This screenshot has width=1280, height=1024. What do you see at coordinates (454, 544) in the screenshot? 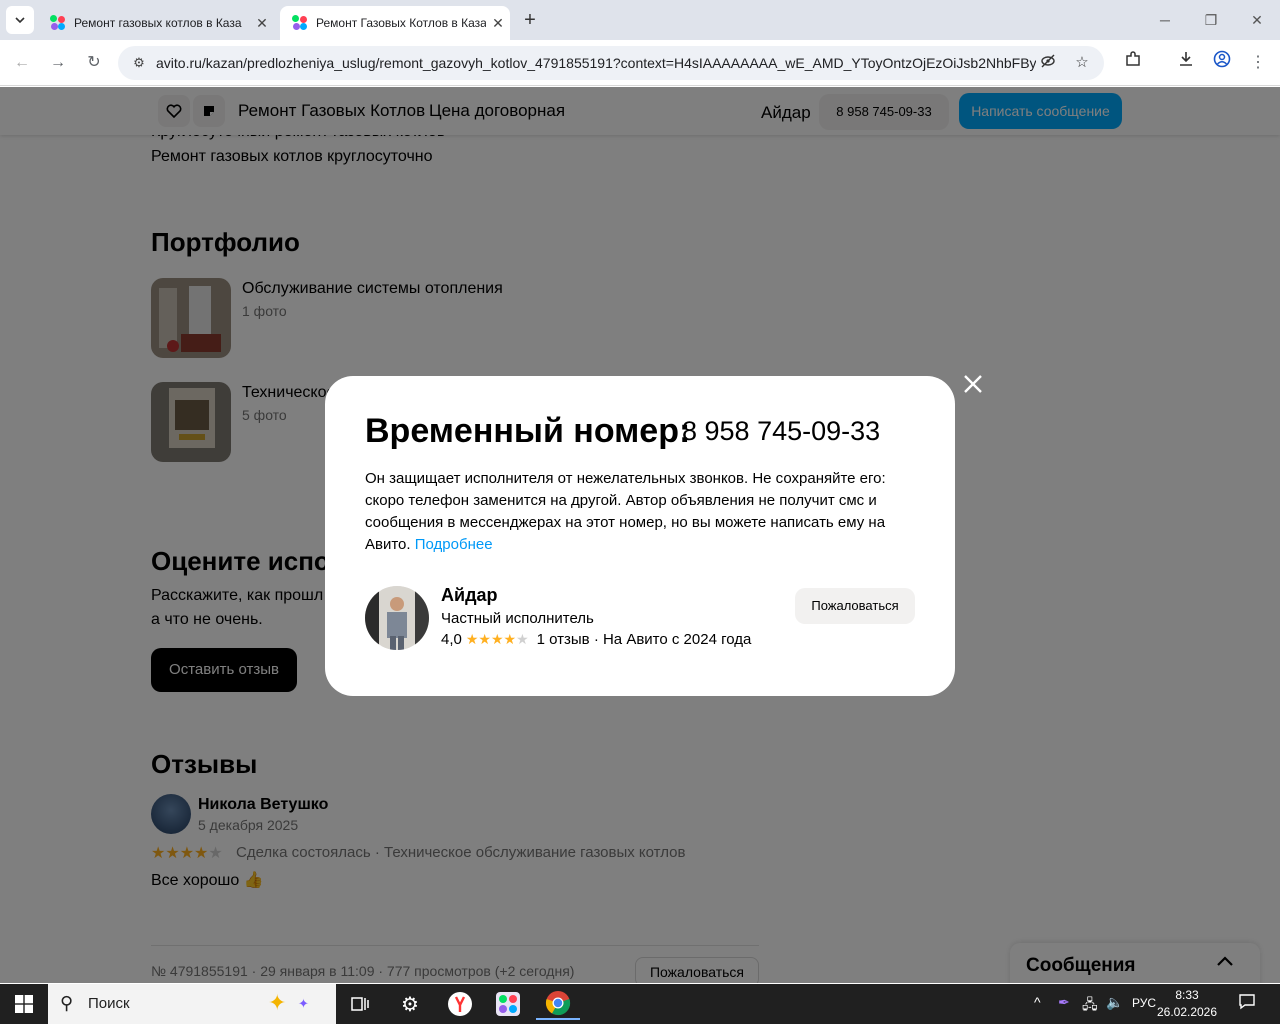
I see `more-info-link: Подробнее` at bounding box center [454, 544].